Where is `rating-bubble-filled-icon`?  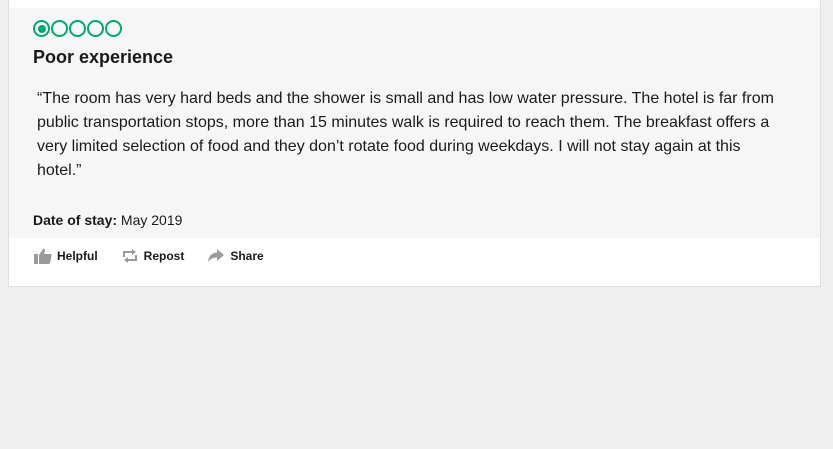 rating-bubble-filled-icon is located at coordinates (41, 28).